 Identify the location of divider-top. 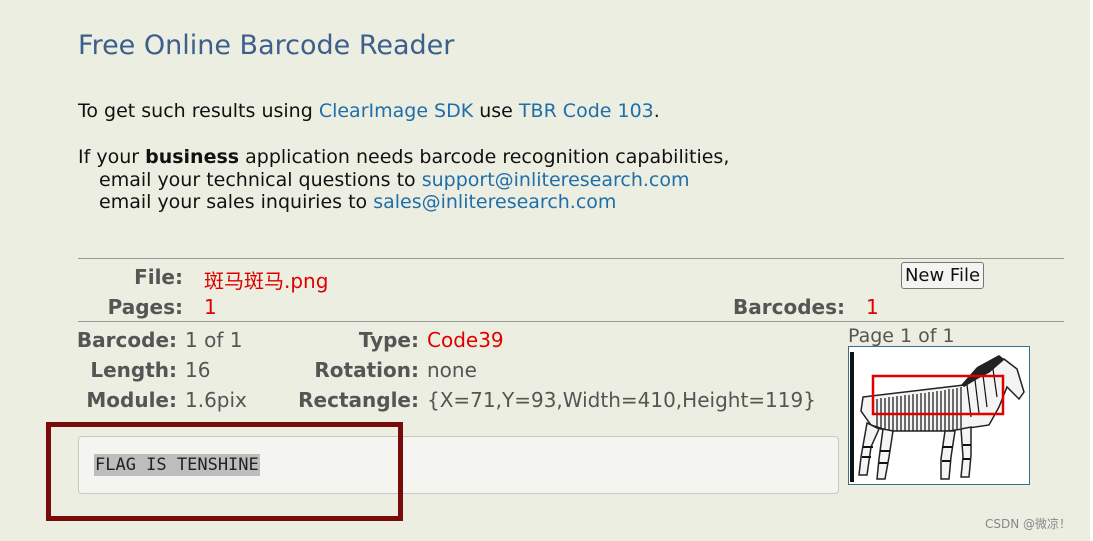
(571, 258).